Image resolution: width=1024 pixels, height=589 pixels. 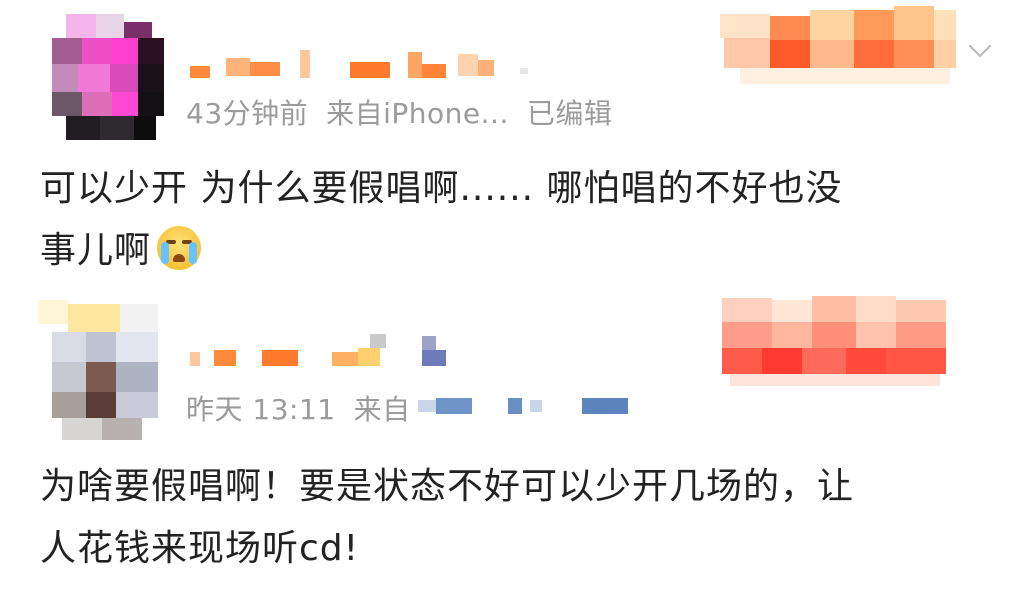 What do you see at coordinates (96, 250) in the screenshot?
I see `comment-line: 事儿啊` at bounding box center [96, 250].